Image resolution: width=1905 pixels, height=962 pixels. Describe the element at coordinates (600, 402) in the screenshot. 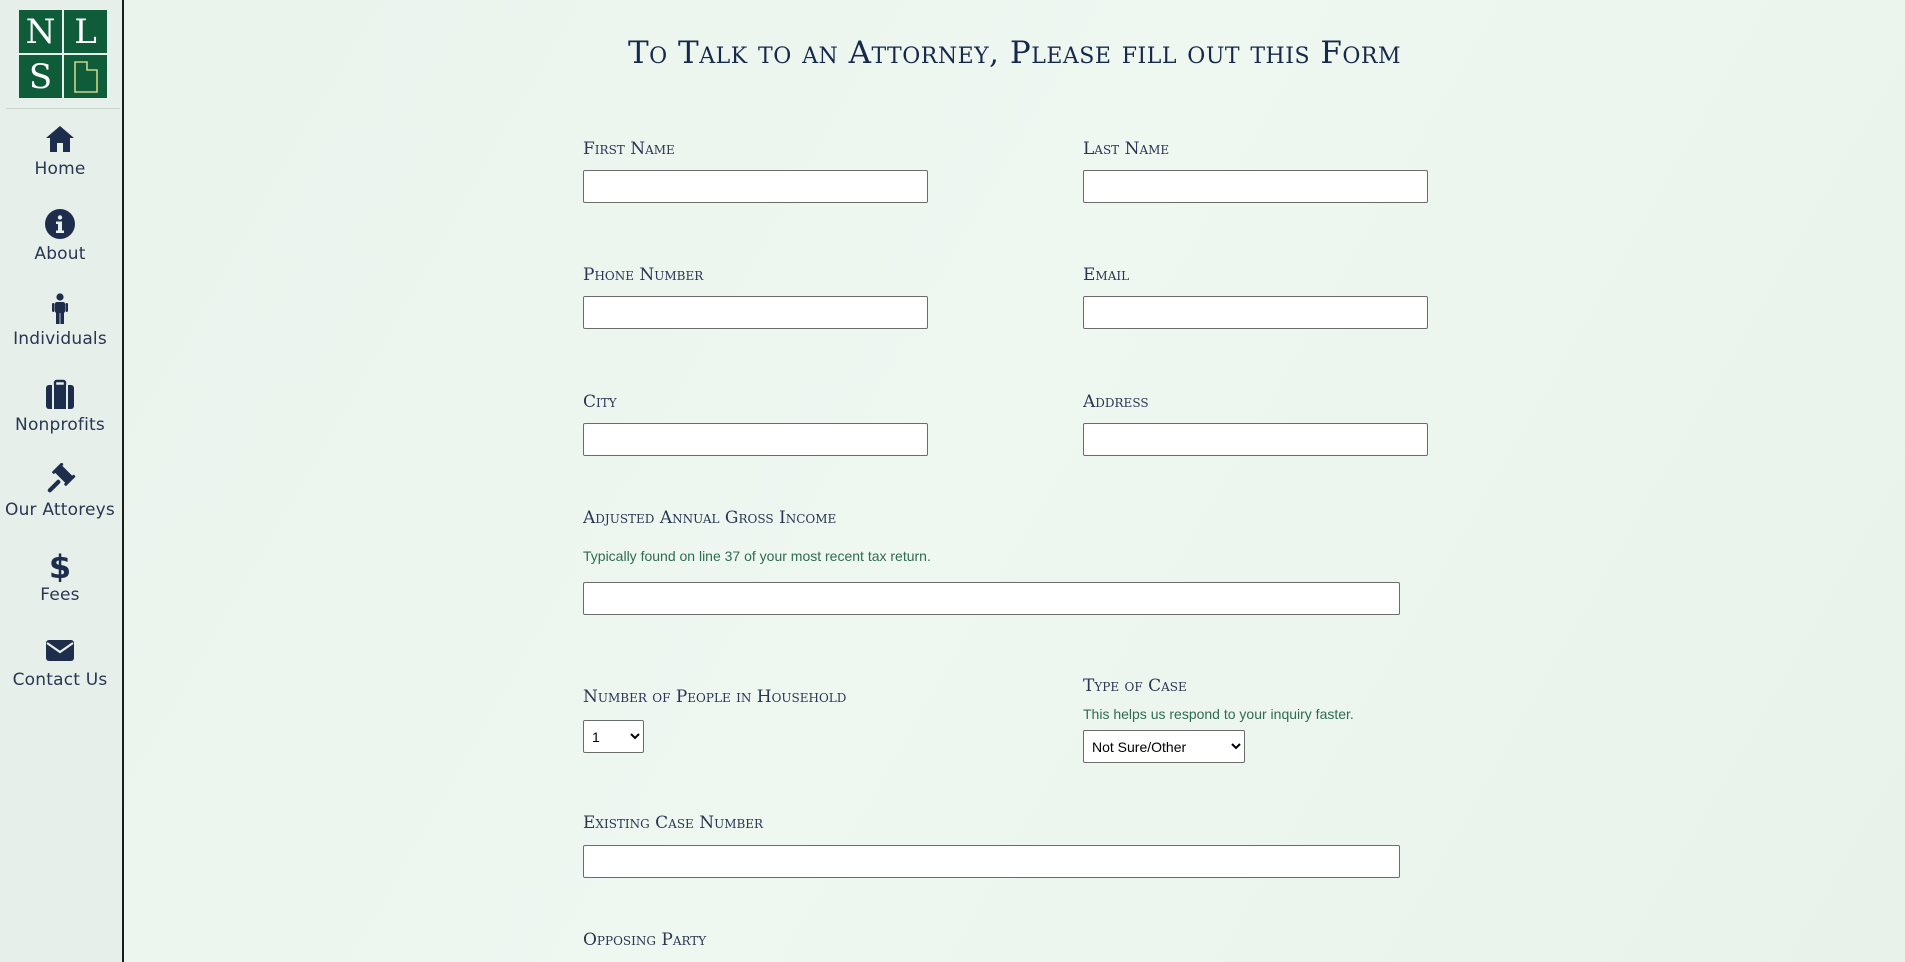

I see `city-label: City` at that location.